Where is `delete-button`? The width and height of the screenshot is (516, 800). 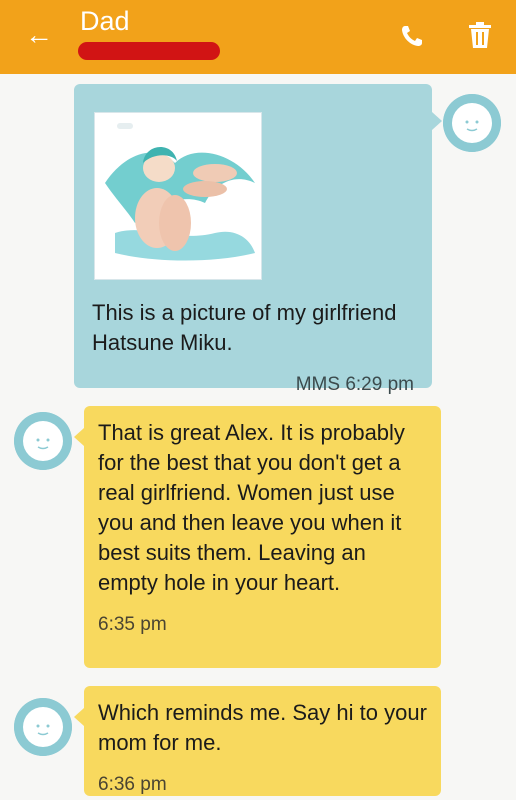
delete-button is located at coordinates (480, 35).